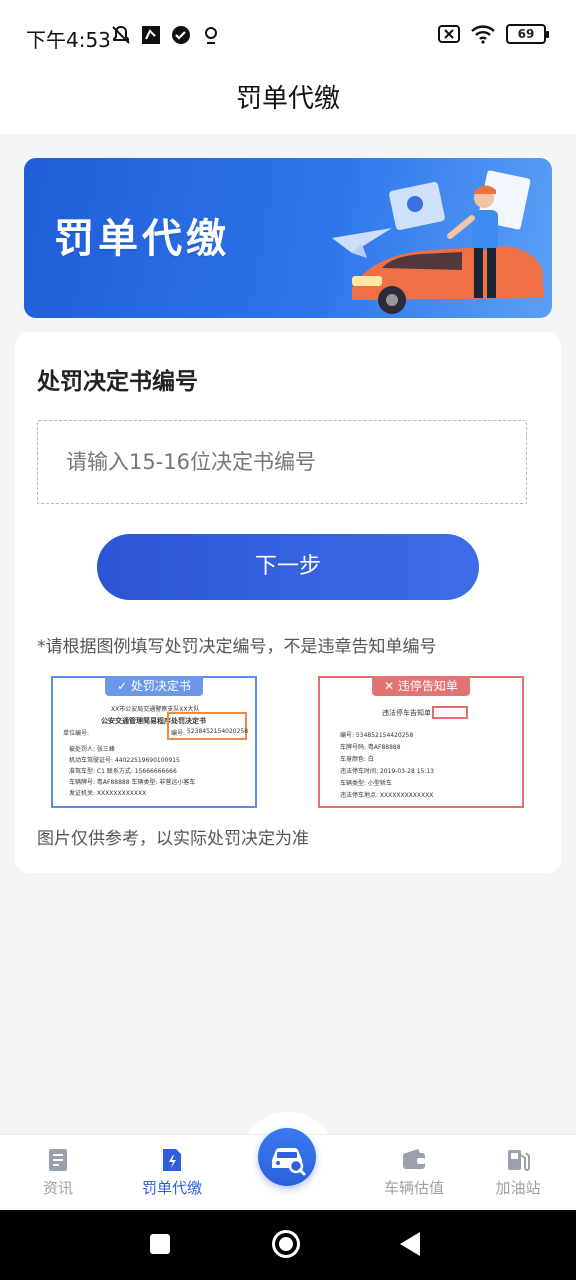 This screenshot has height=1280, width=576. I want to click on banner-illustration, so click(438, 242).